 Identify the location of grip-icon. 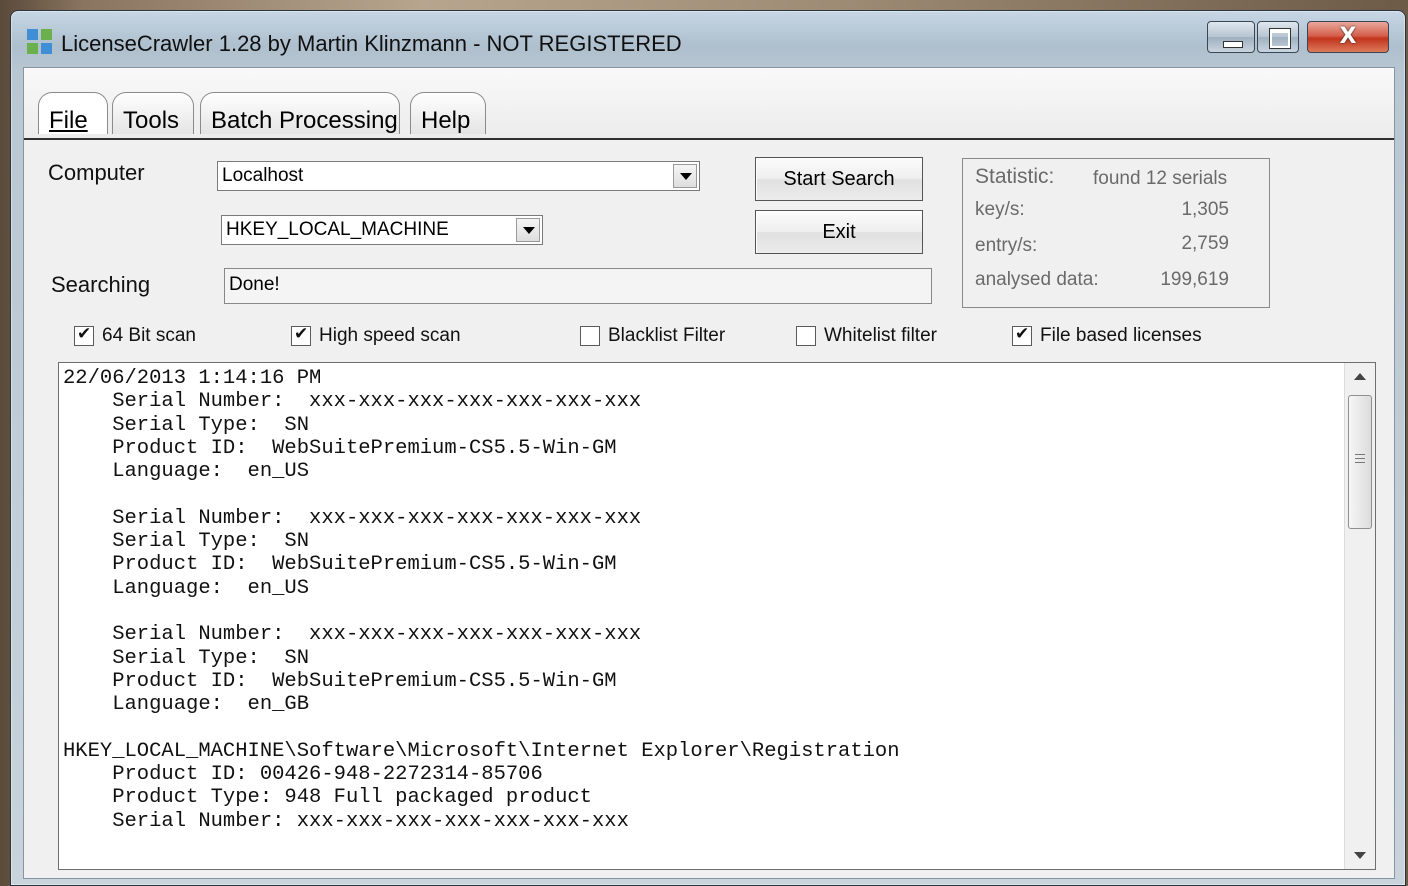
(1360, 460).